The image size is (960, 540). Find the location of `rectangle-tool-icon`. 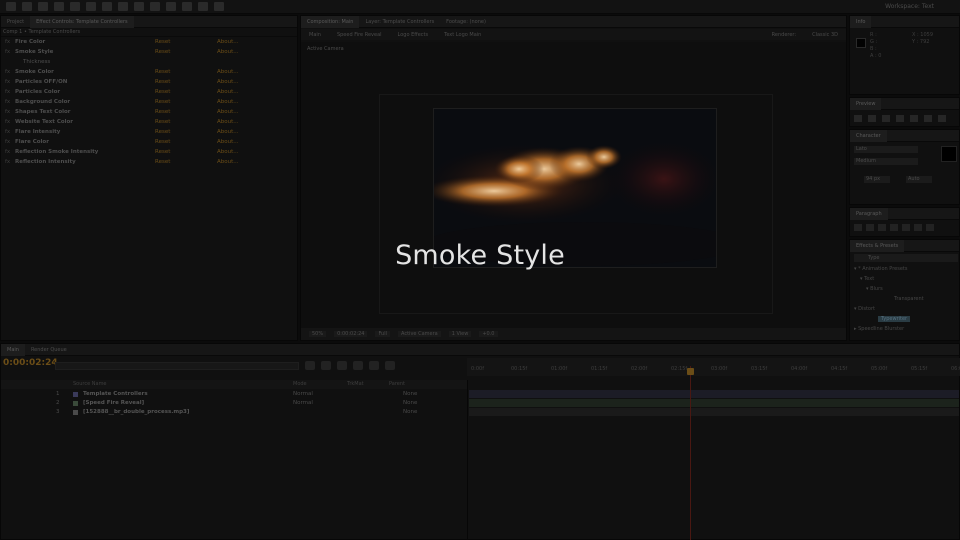

rectangle-tool-icon is located at coordinates (107, 6).